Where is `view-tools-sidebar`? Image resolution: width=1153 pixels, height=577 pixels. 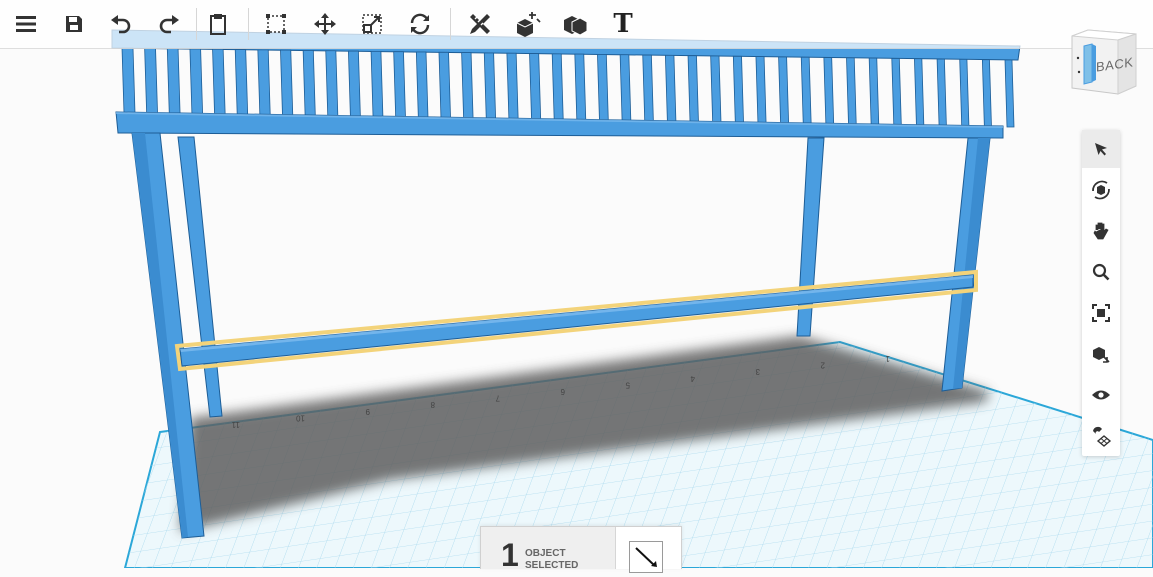
view-tools-sidebar is located at coordinates (1101, 293).